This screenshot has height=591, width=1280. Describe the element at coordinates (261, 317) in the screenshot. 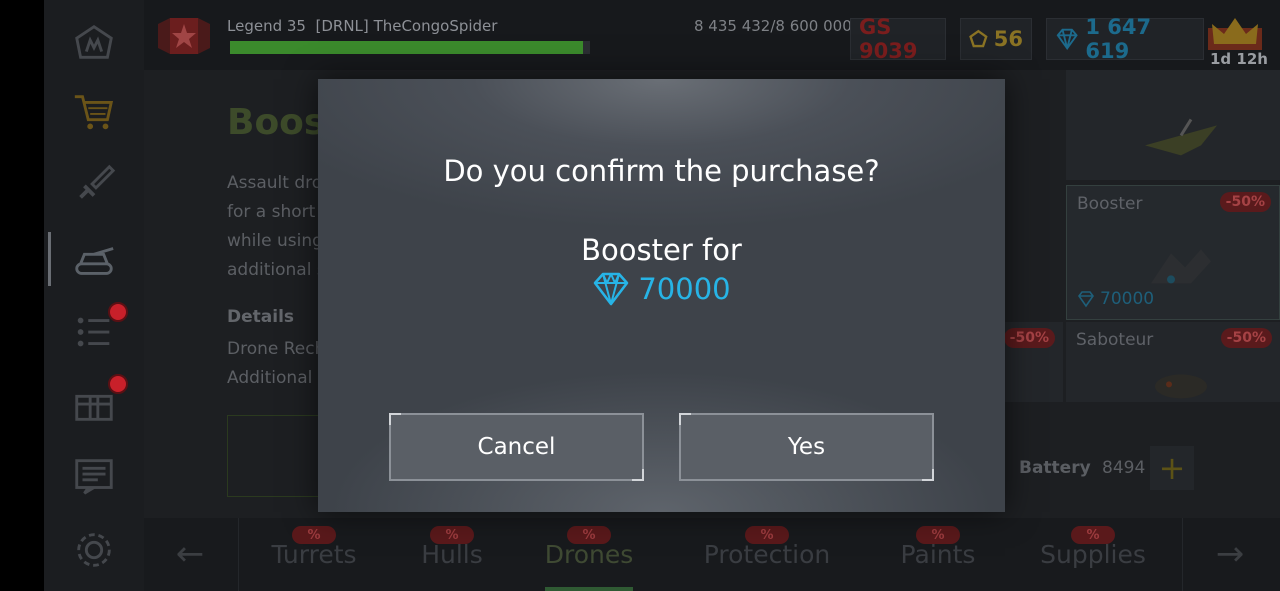

I see `details-heading: Details` at that location.